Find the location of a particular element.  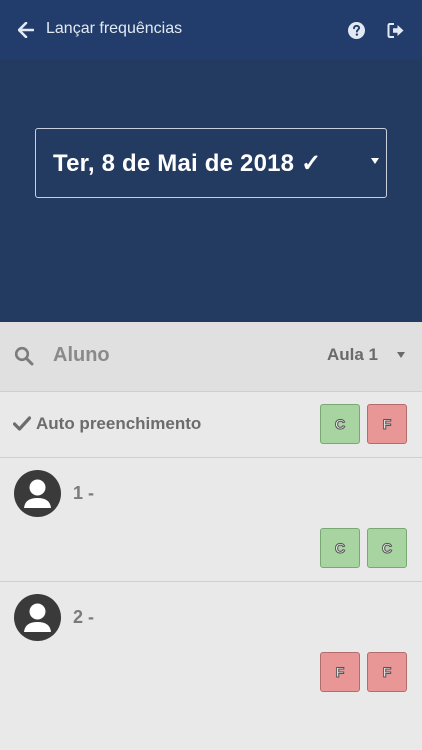

search-input: Aluno is located at coordinates (81, 355).